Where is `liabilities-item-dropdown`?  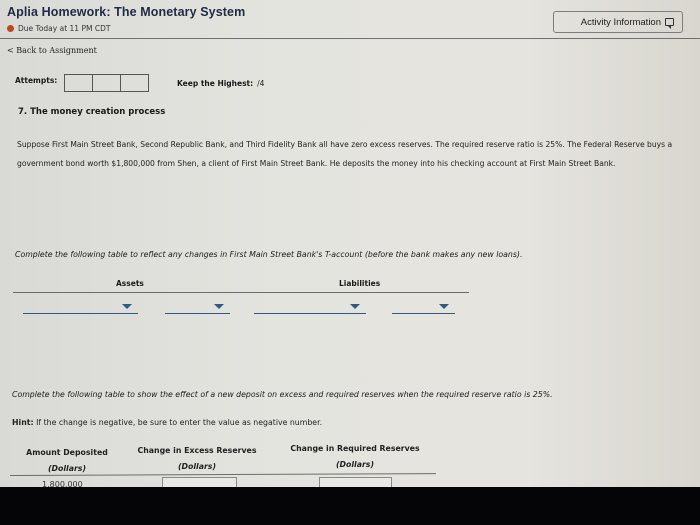
liabilities-item-dropdown is located at coordinates (310, 309).